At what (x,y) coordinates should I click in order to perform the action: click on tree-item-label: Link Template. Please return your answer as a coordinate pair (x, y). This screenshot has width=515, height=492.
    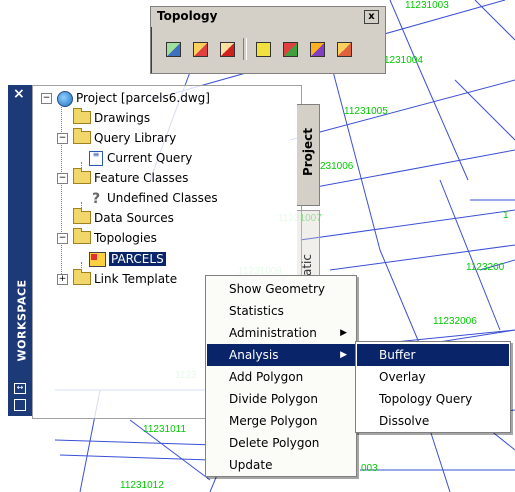
    Looking at the image, I should click on (136, 279).